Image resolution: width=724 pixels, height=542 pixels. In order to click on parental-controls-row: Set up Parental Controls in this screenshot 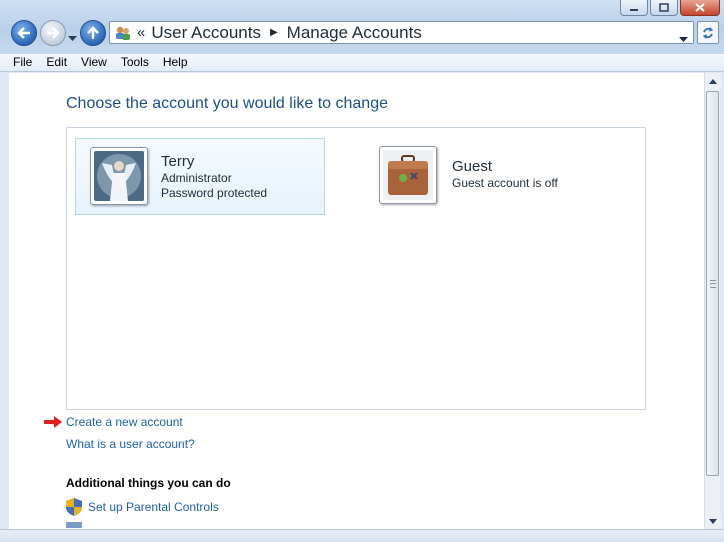, I will do `click(142, 507)`.